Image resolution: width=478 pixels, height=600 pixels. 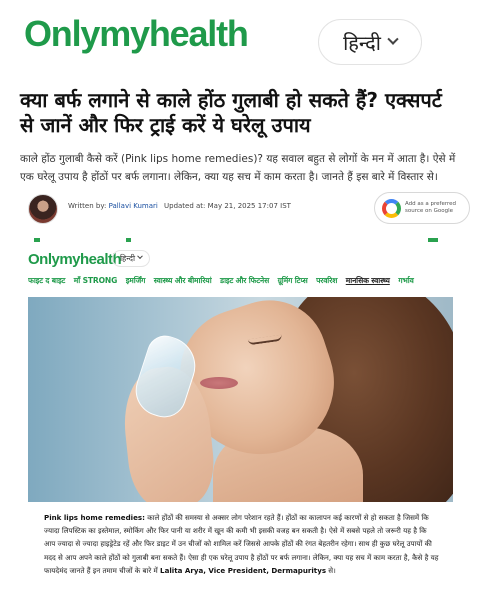 What do you see at coordinates (127, 258) in the screenshot?
I see `embed-language-label: हिन्दी` at bounding box center [127, 258].